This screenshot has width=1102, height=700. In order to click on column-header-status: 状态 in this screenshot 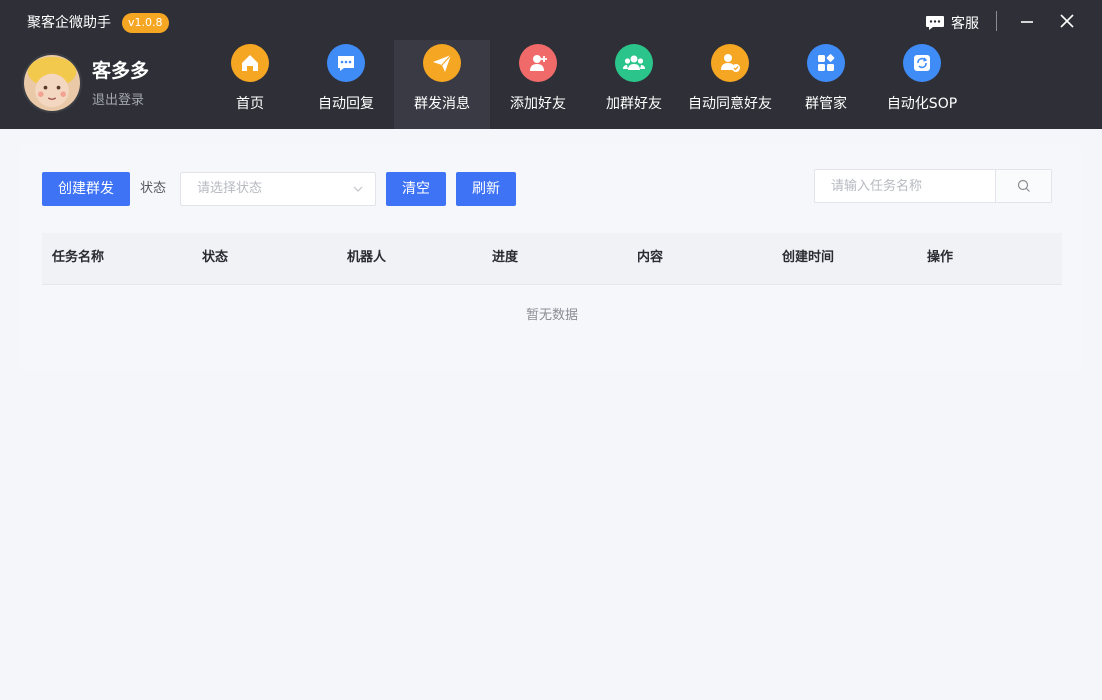, I will do `click(215, 257)`.